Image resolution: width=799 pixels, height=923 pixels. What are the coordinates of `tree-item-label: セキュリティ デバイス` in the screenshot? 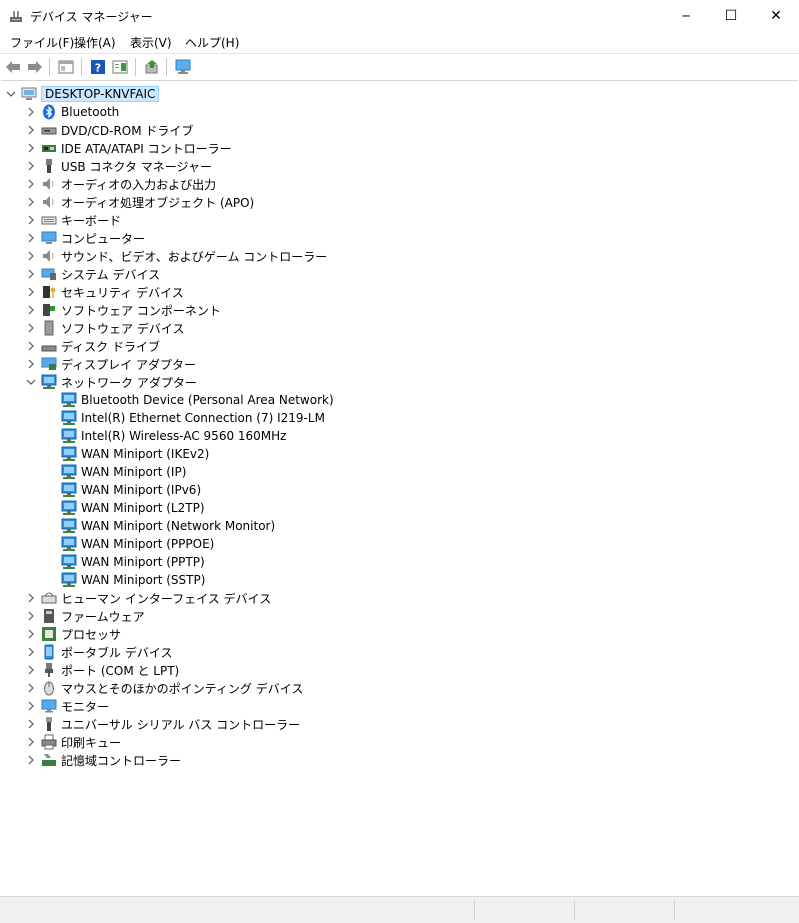 It's located at (122, 292).